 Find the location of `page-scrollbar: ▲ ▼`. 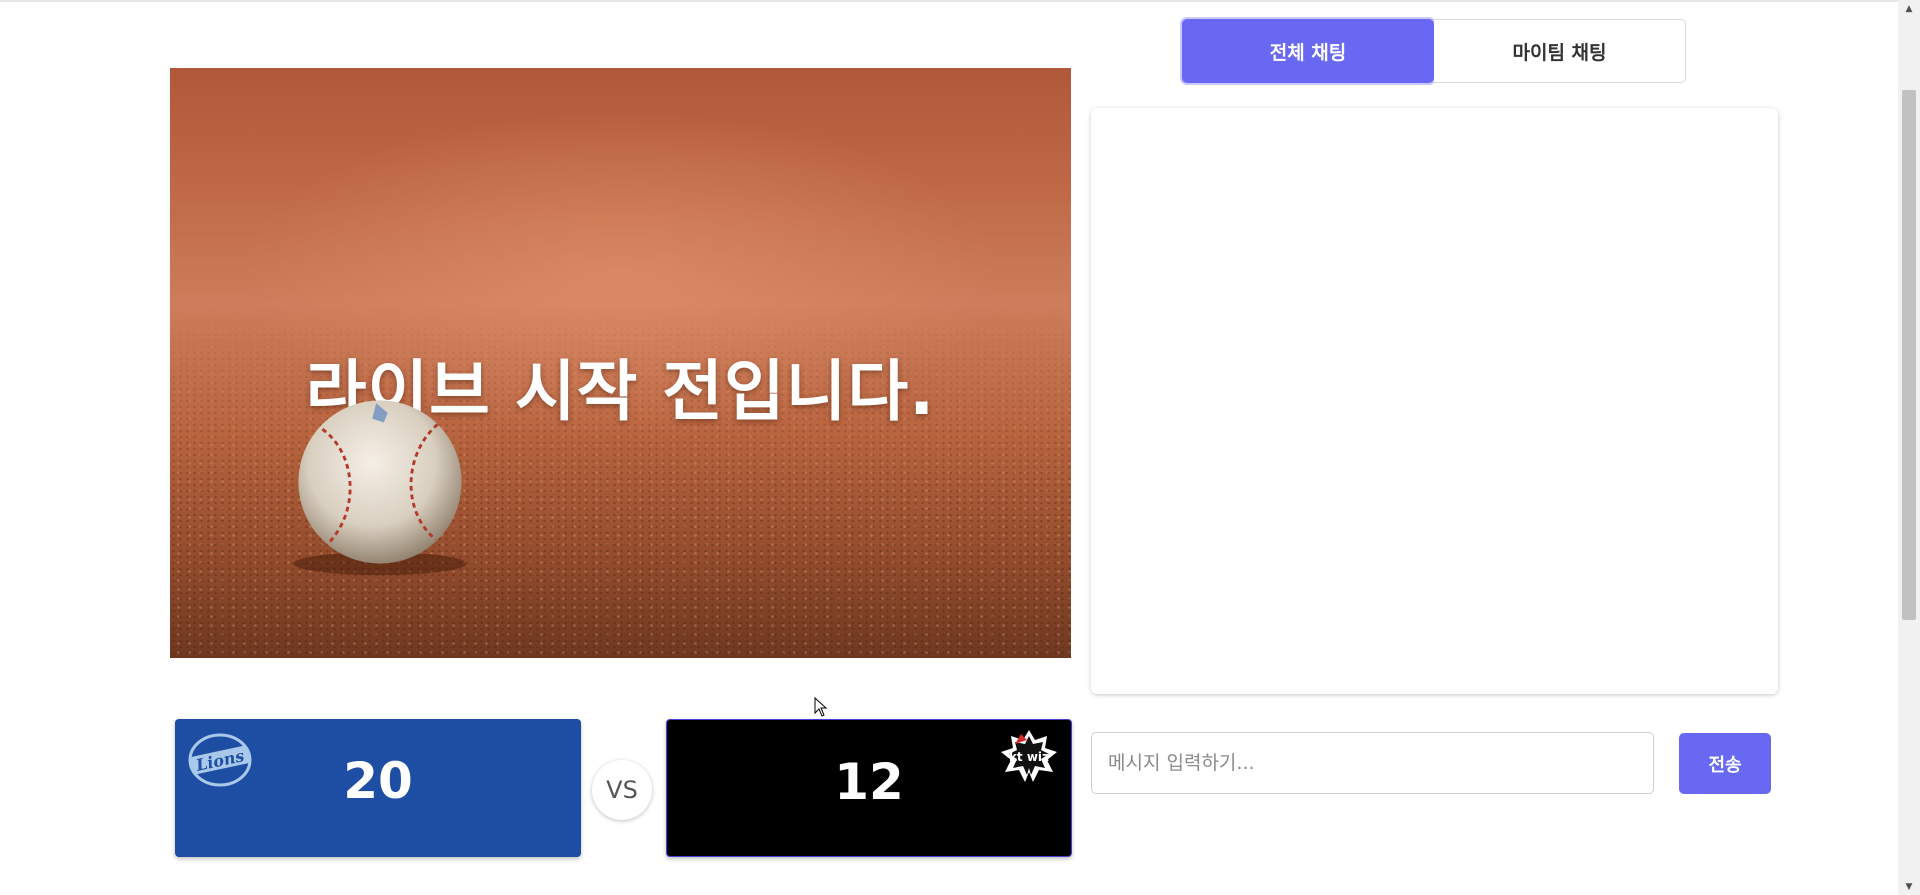

page-scrollbar: ▲ ▼ is located at coordinates (1909, 447).